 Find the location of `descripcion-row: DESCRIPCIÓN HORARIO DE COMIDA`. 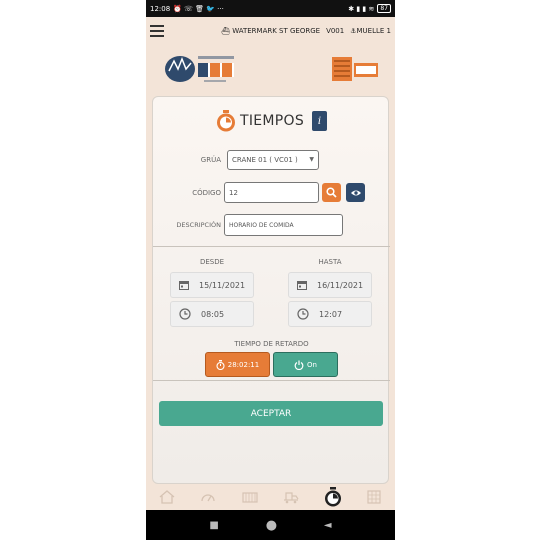

descripcion-row: DESCRIPCIÓN HORARIO DE COMIDA is located at coordinates (248, 225).